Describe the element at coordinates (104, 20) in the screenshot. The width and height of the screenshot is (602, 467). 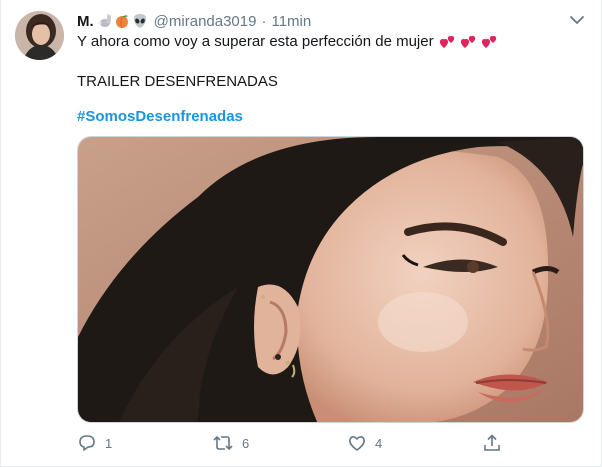
I see `rabbit-emoji-icon` at that location.